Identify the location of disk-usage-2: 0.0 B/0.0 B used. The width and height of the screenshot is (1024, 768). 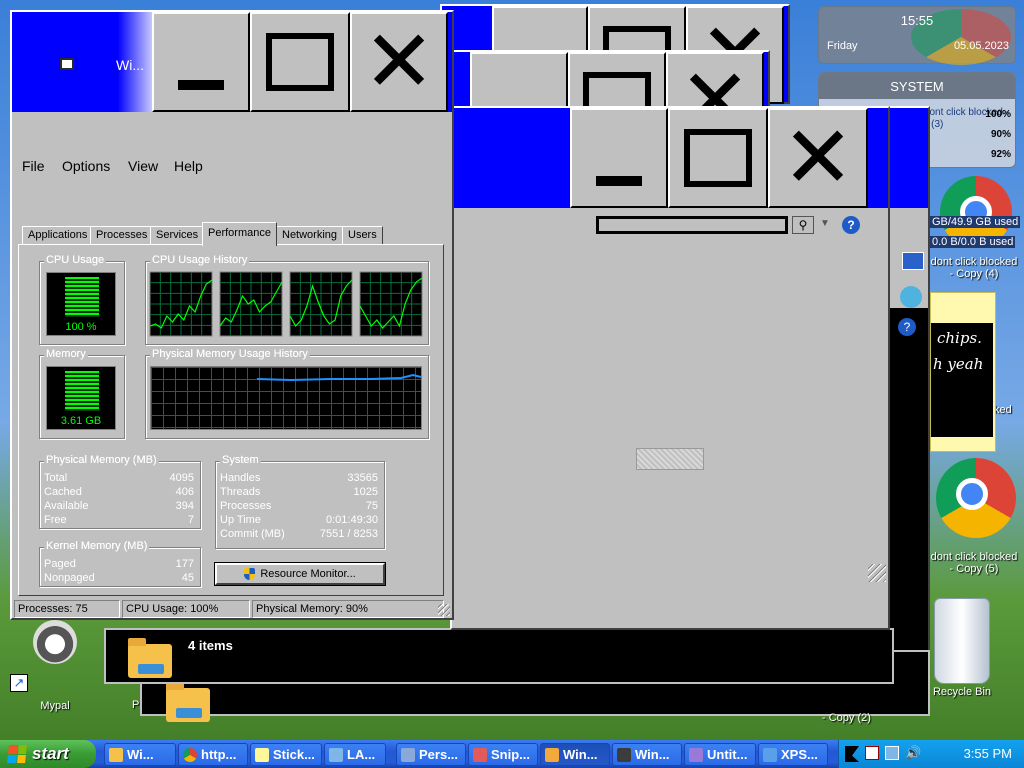
(973, 242).